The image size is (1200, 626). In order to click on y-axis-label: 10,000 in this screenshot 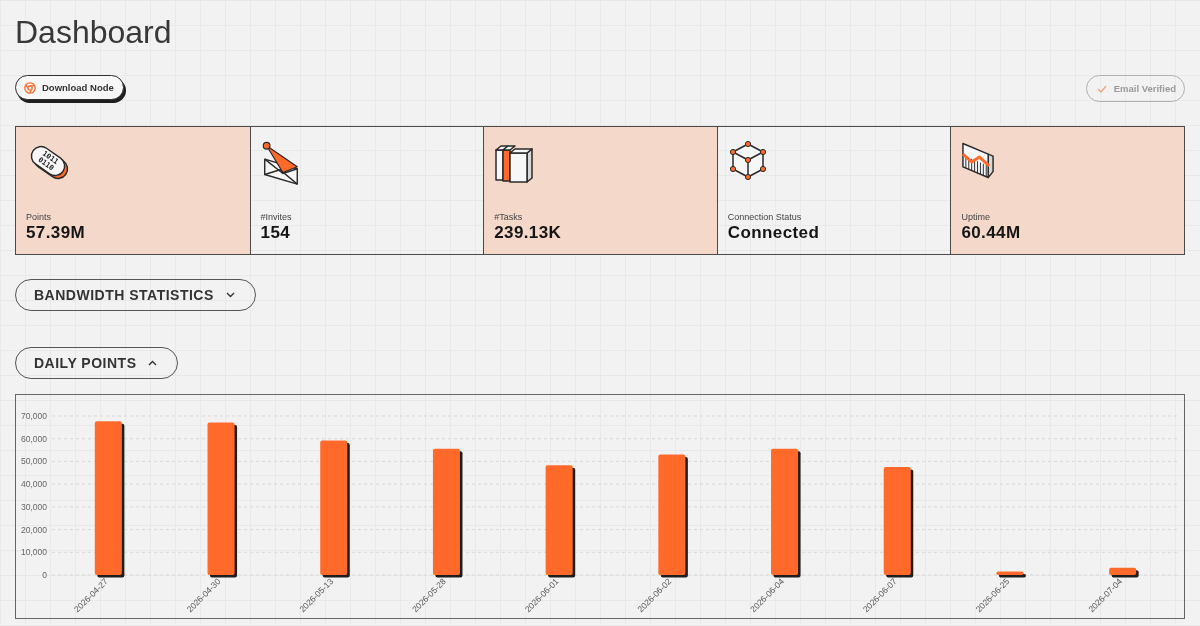, I will do `click(34, 552)`.